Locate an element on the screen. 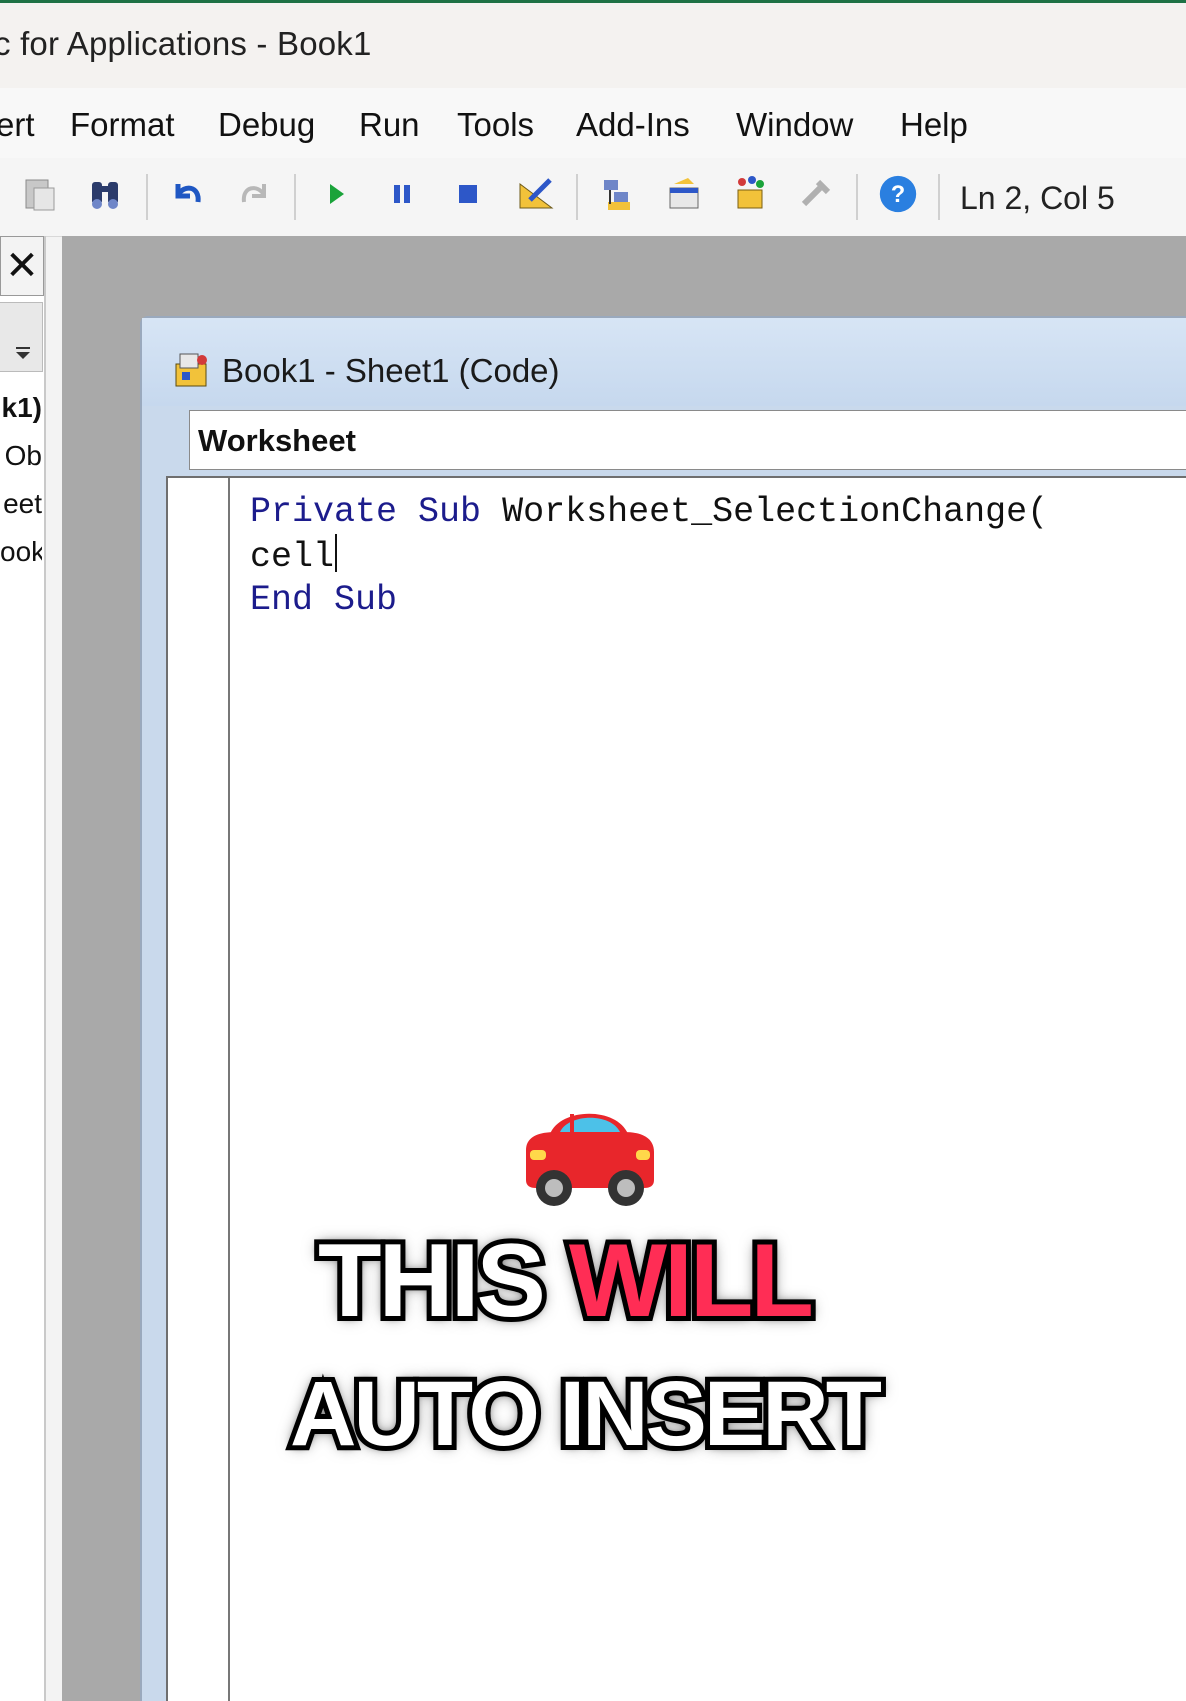 Image resolution: width=1186 pixels, height=1701 pixels. help-icon: ? is located at coordinates (898, 194).